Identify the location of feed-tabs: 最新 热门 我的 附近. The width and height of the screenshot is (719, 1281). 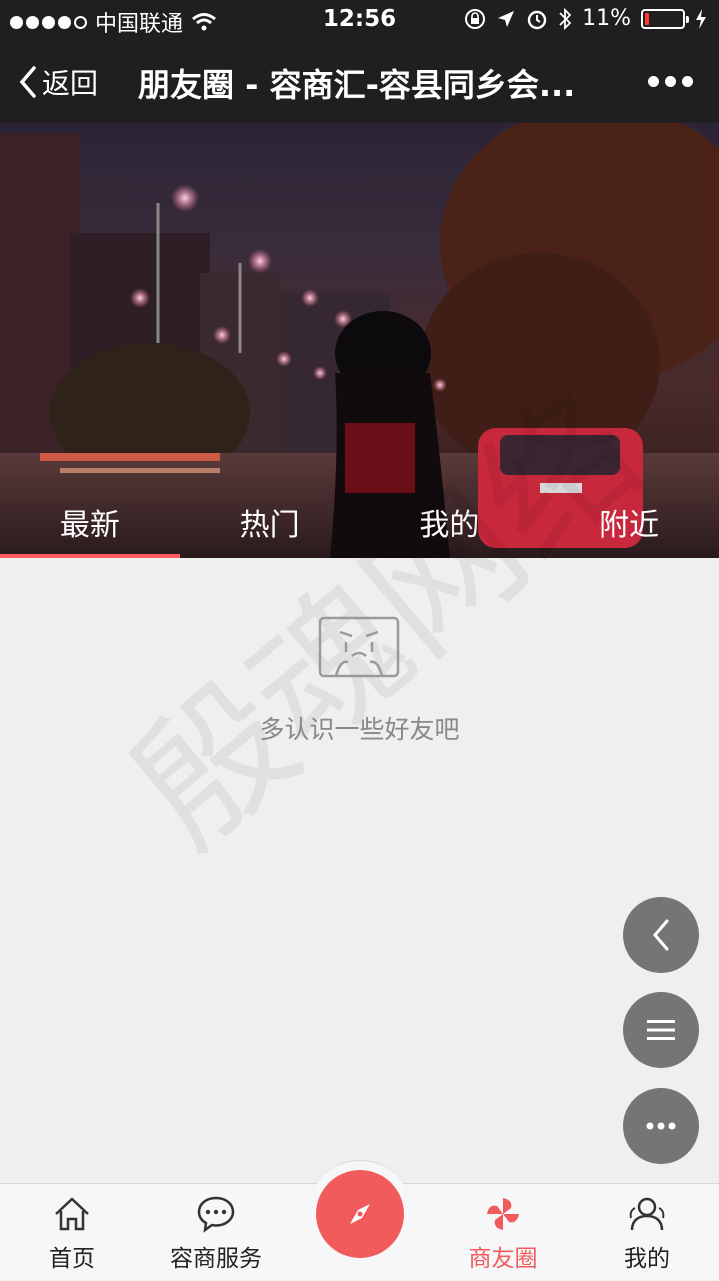
(359, 528).